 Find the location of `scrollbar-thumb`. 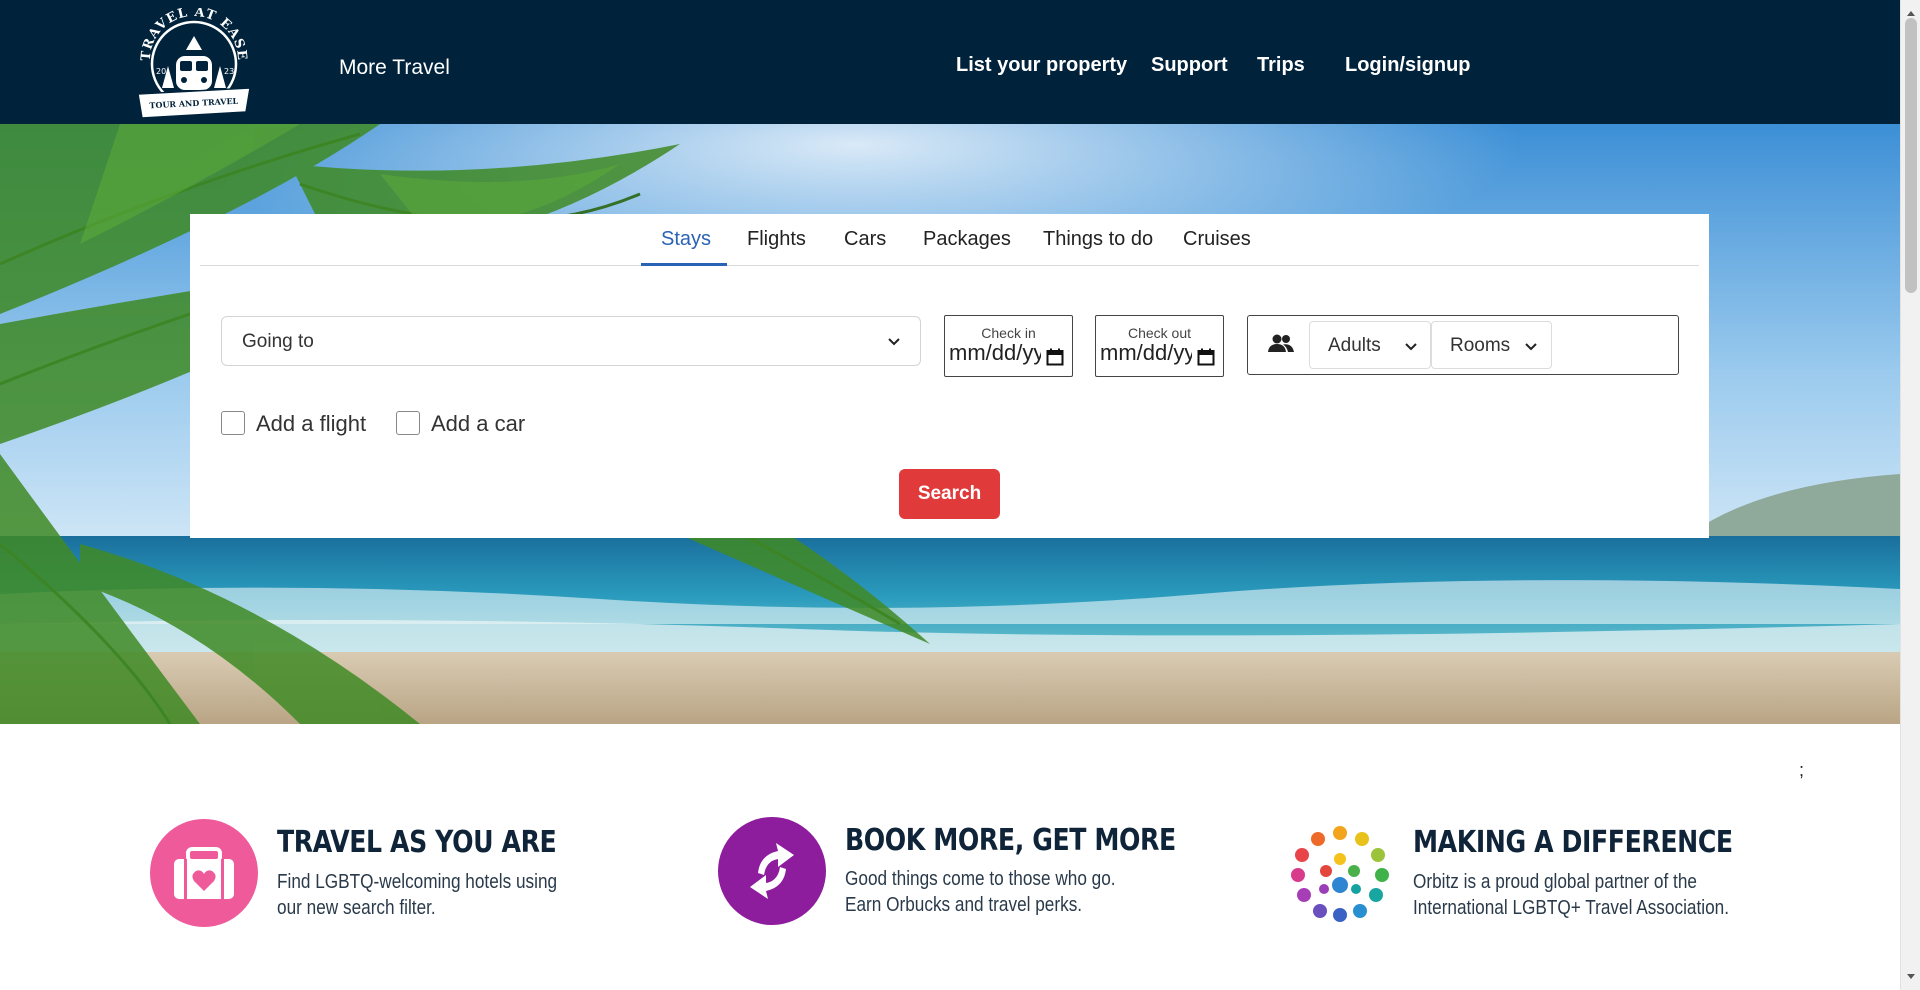

scrollbar-thumb is located at coordinates (1911, 155).